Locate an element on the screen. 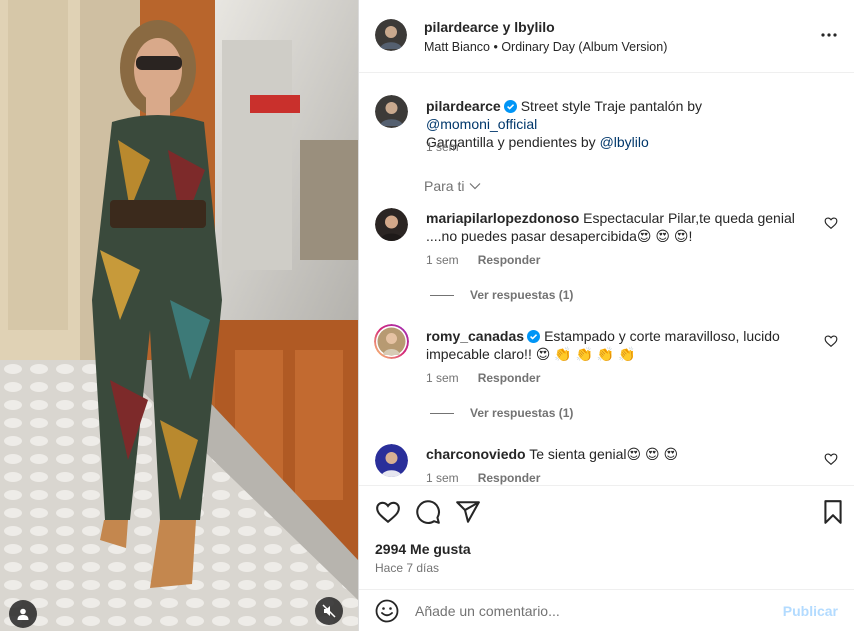 The image size is (854, 631). comment-body: Te sienta genial😍 😍 😍 is located at coordinates (604, 454).